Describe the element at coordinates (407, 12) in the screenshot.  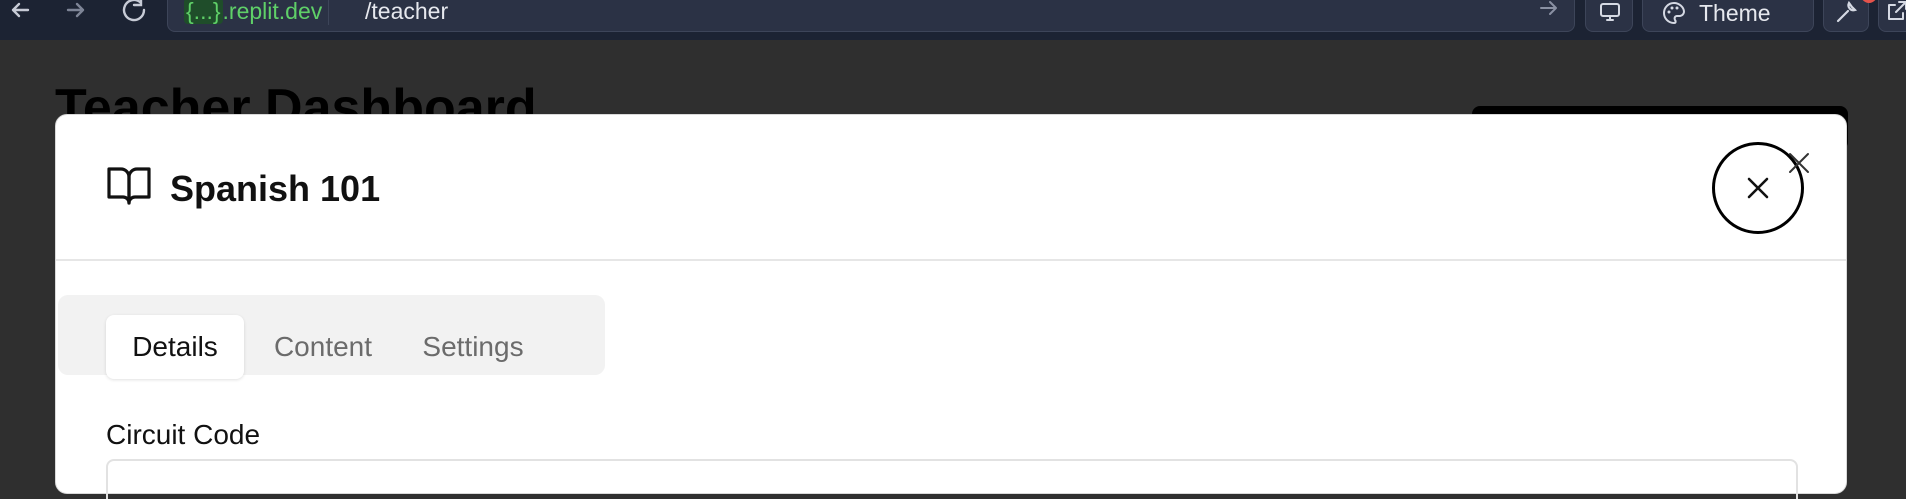
I see `url-path: /teacher` at that location.